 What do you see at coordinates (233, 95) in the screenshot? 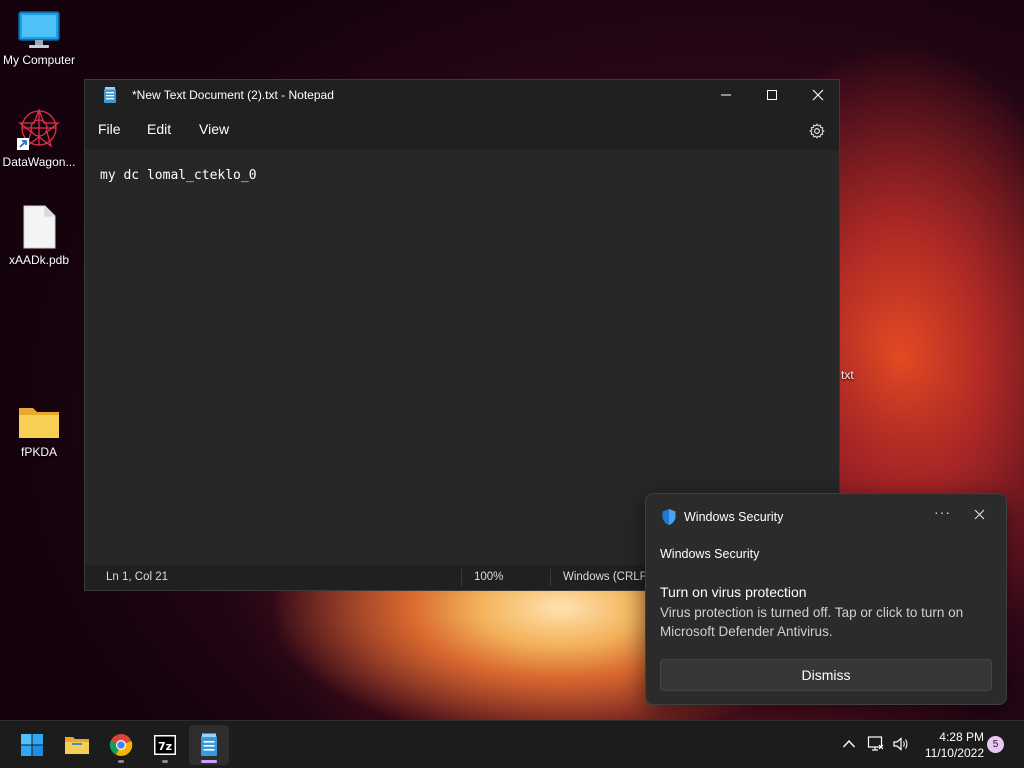
I see `window-title: *New Text Document (2).txt - Notepad` at bounding box center [233, 95].